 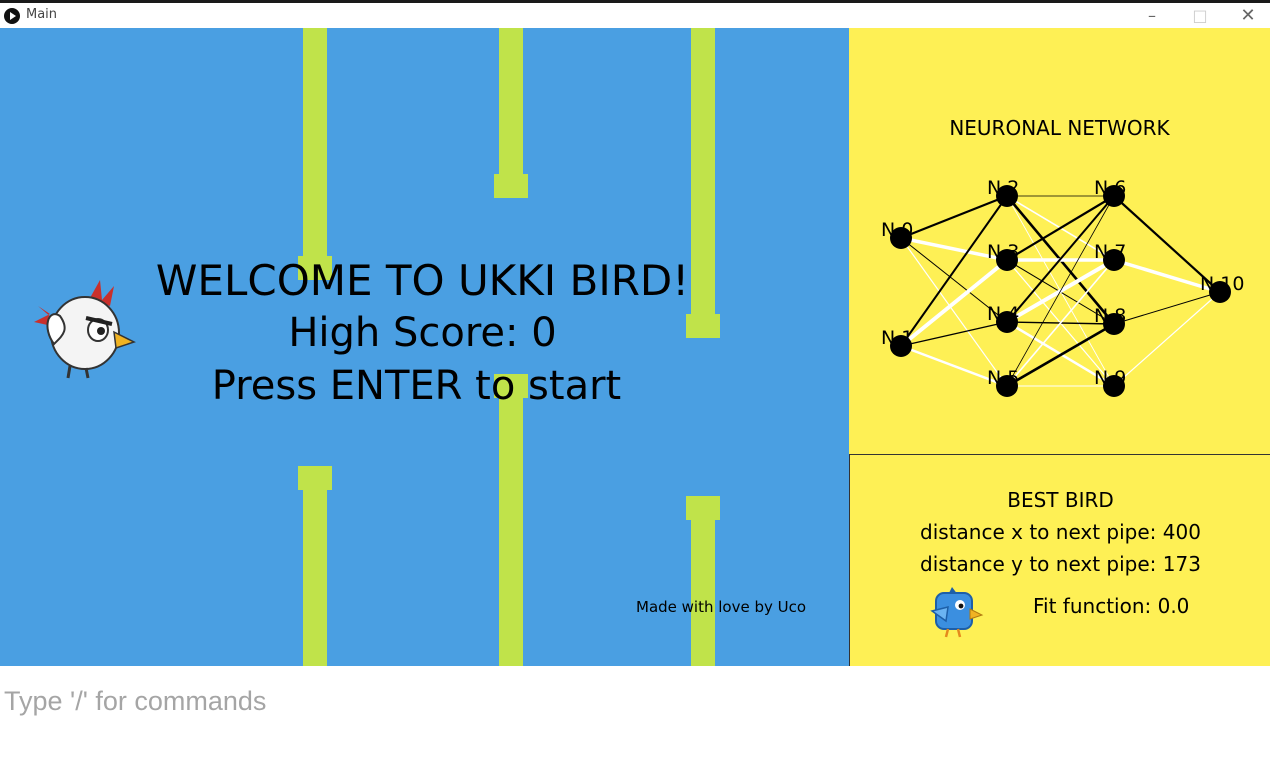 What do you see at coordinates (422, 280) in the screenshot?
I see `welcome-title: WELCOME TO UKKI BIRD!` at bounding box center [422, 280].